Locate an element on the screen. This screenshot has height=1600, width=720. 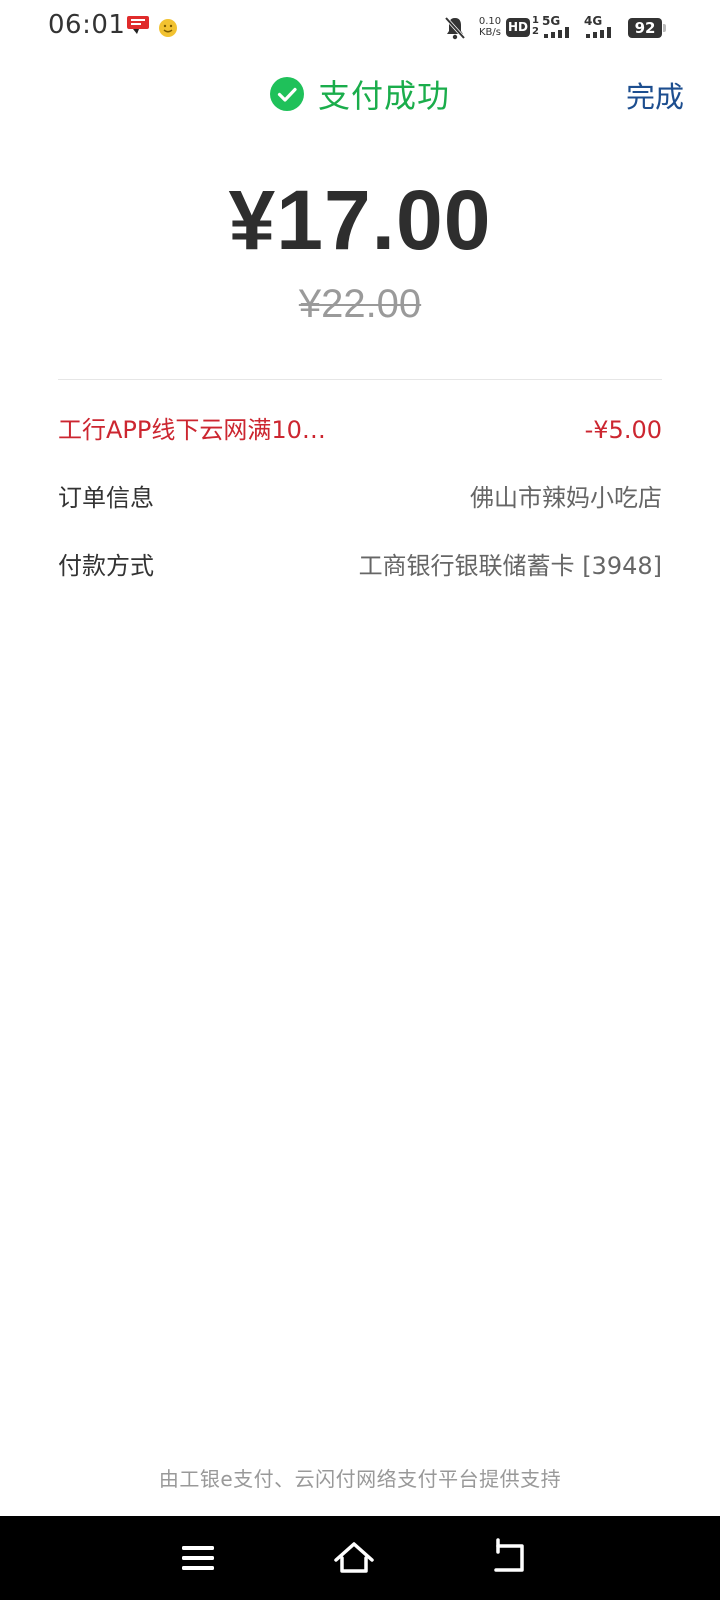
battery-icon: 92 is located at coordinates (645, 28).